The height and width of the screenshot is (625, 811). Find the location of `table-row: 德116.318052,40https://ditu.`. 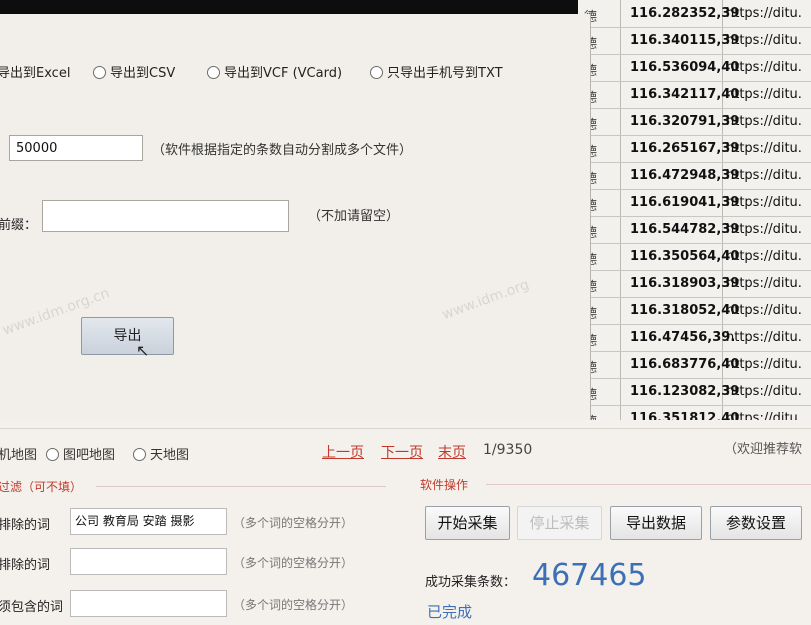

table-row: 德116.318052,40https://ditu. is located at coordinates (694, 311).